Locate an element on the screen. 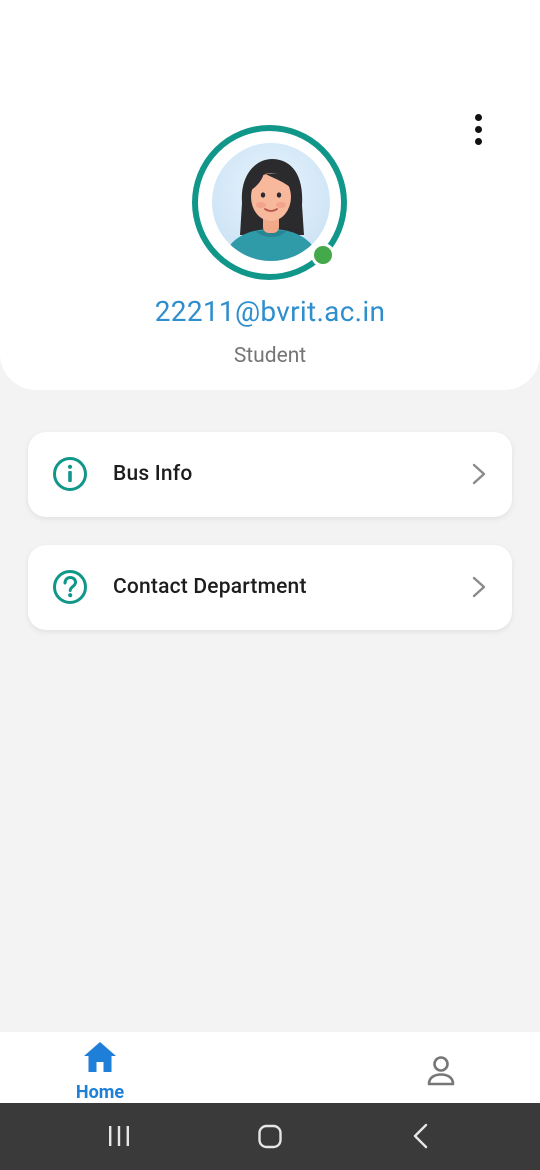 The image size is (540, 1170). contact-department-card: Contact Department is located at coordinates (270, 587).